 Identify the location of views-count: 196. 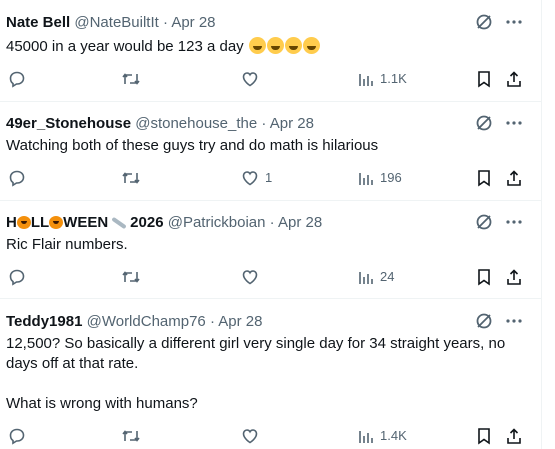
(391, 177).